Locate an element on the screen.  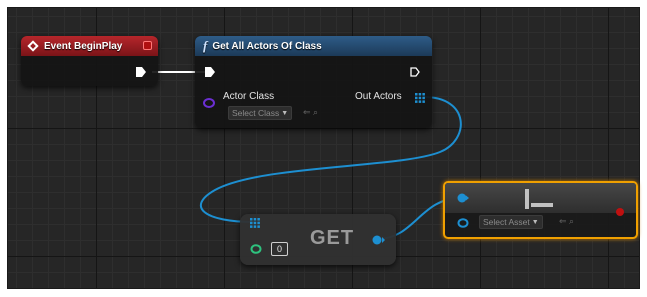
event-beginplay-node: Event BeginPlay is located at coordinates (89, 61).